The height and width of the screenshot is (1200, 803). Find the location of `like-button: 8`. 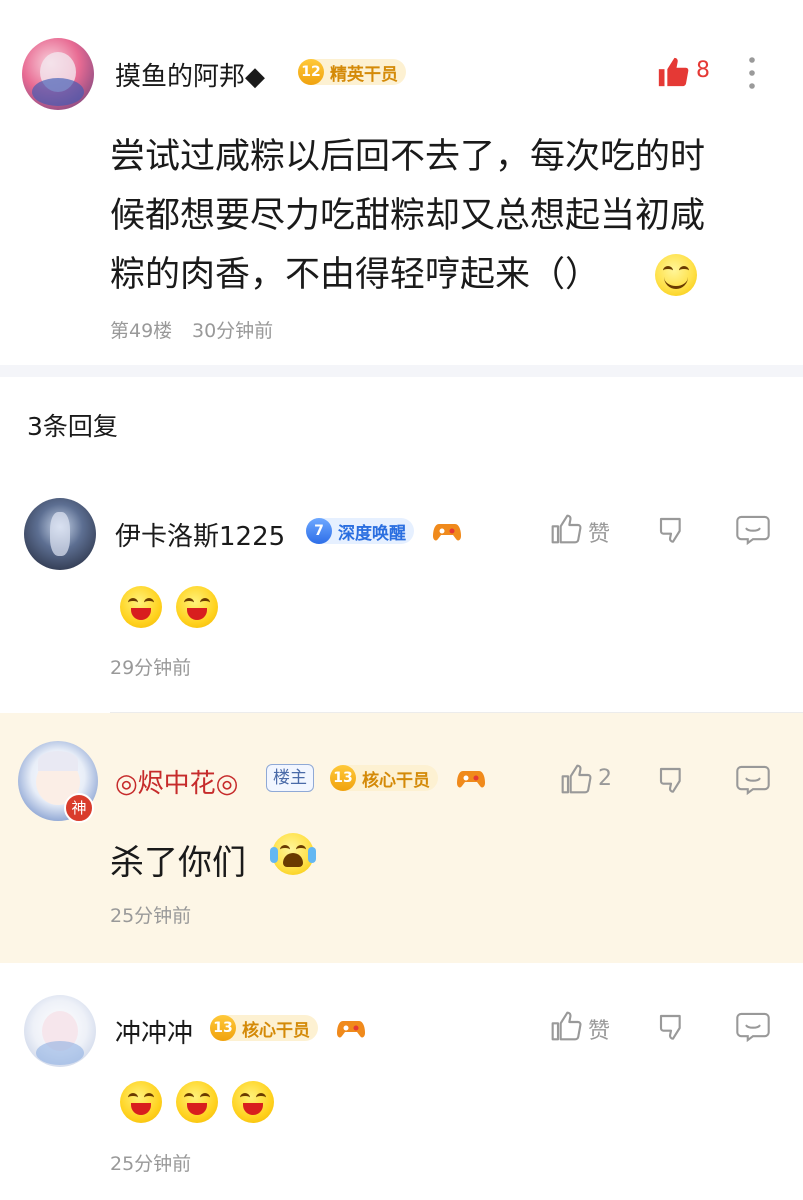

like-button: 8 is located at coordinates (686, 72).